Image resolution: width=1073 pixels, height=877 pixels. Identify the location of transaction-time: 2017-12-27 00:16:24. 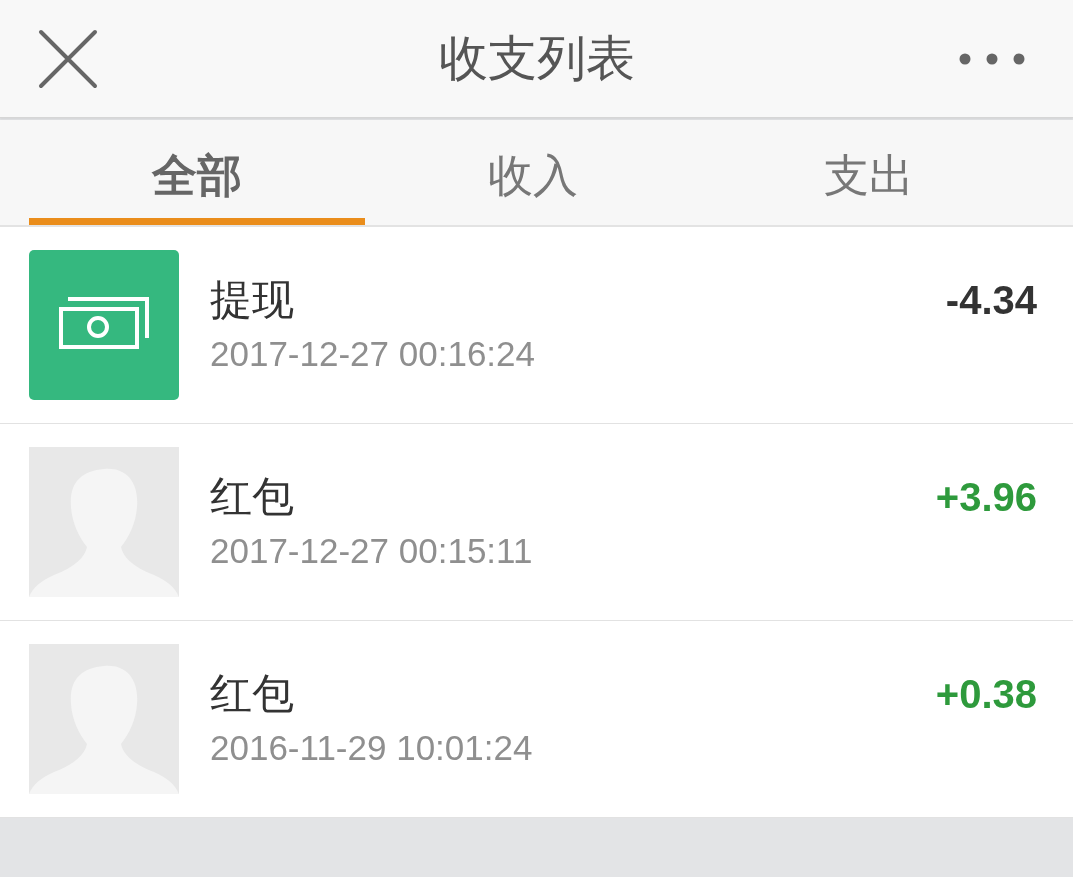
(372, 354).